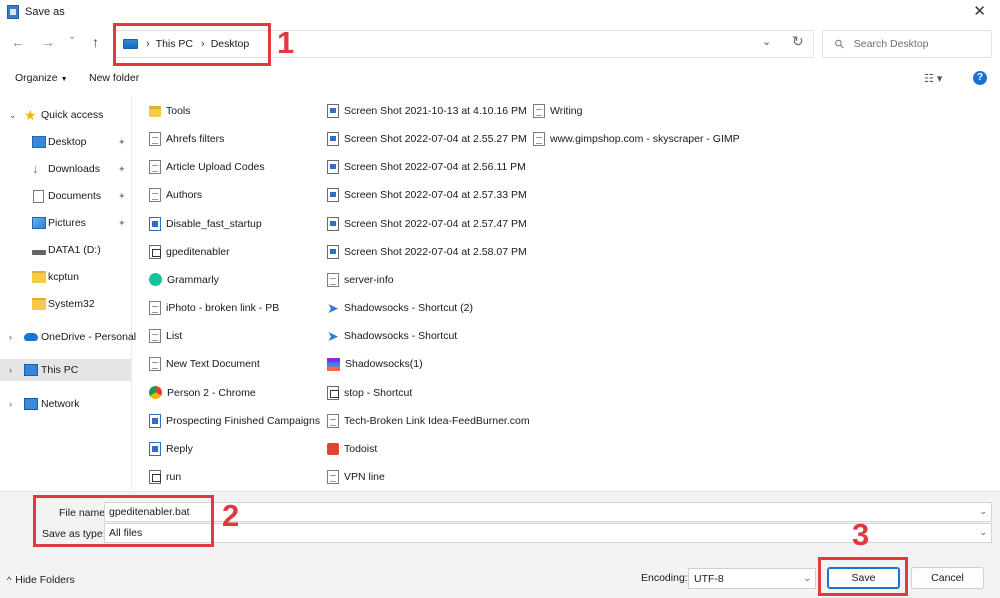  I want to click on file-item-label: Screen Shot 2021-10-13 at 4.10.16 PM, so click(435, 111).